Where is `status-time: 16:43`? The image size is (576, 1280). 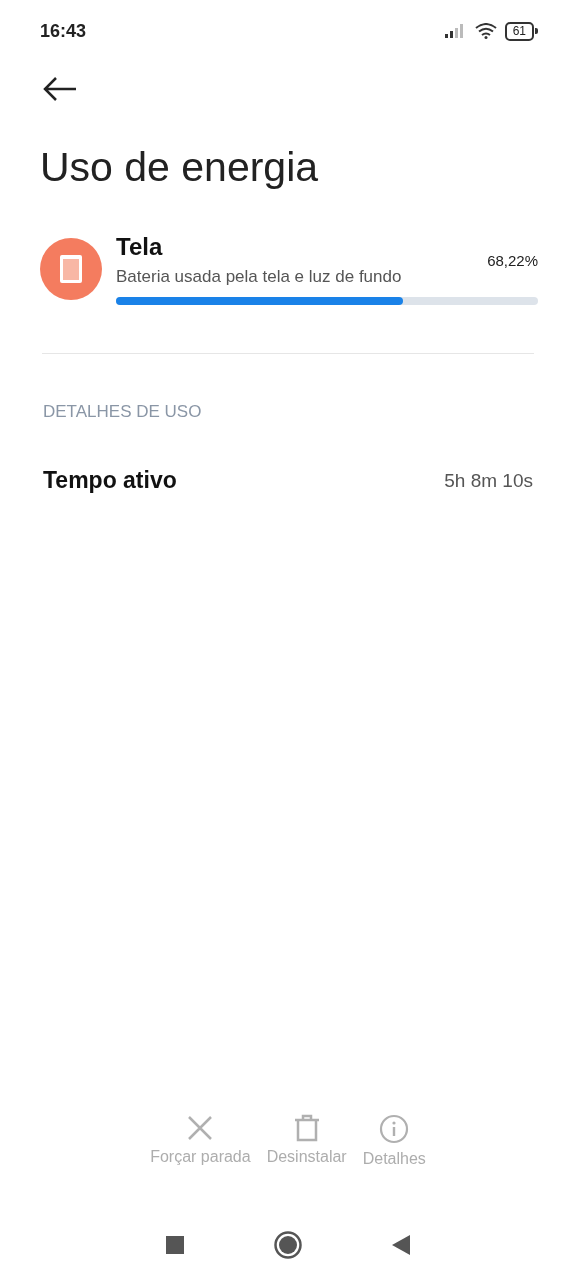 status-time: 16:43 is located at coordinates (63, 31).